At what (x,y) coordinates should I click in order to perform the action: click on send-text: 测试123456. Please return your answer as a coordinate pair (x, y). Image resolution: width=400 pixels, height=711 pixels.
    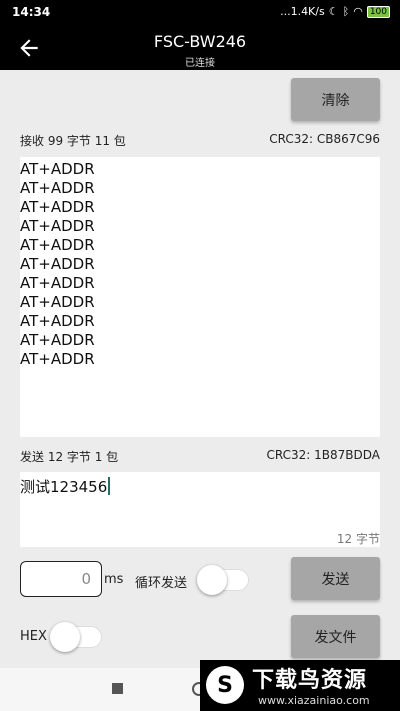
    Looking at the image, I should click on (65, 486).